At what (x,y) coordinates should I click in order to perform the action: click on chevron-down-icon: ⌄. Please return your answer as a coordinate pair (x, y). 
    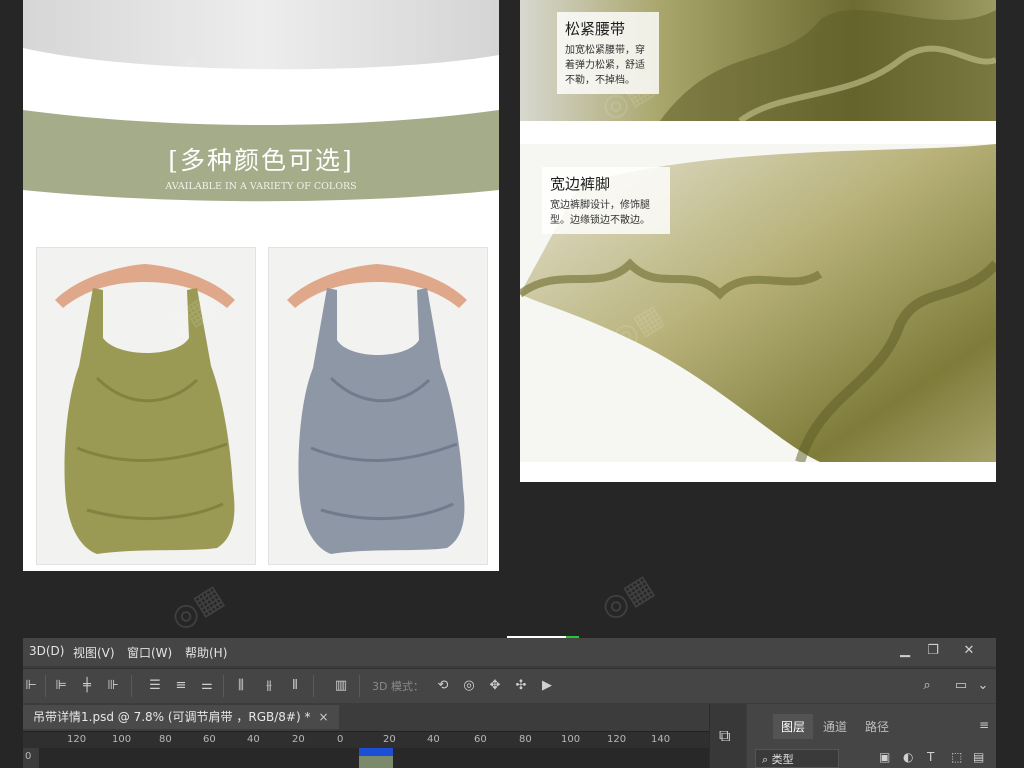
    Looking at the image, I should click on (983, 686).